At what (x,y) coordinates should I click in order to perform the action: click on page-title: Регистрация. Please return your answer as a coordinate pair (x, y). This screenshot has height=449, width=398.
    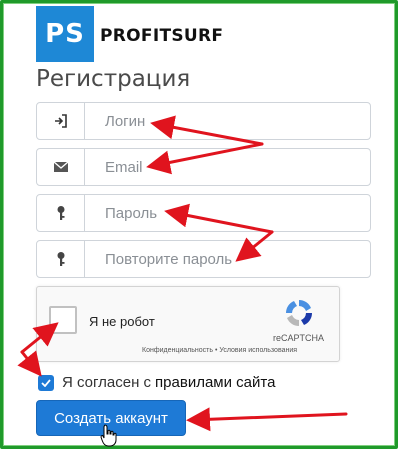
    Looking at the image, I should click on (113, 79).